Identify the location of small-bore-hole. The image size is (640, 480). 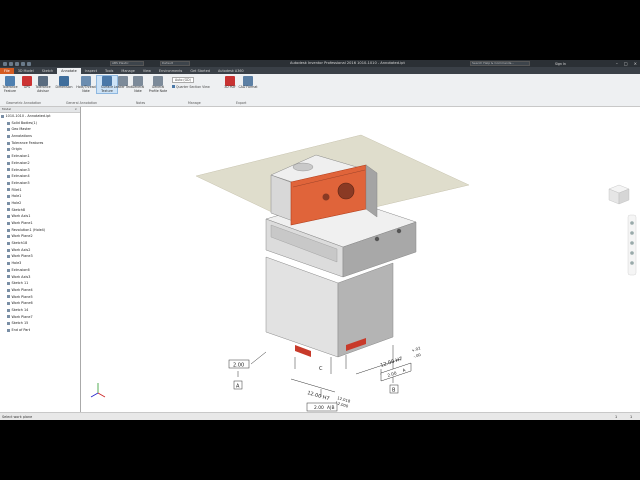
(326, 197).